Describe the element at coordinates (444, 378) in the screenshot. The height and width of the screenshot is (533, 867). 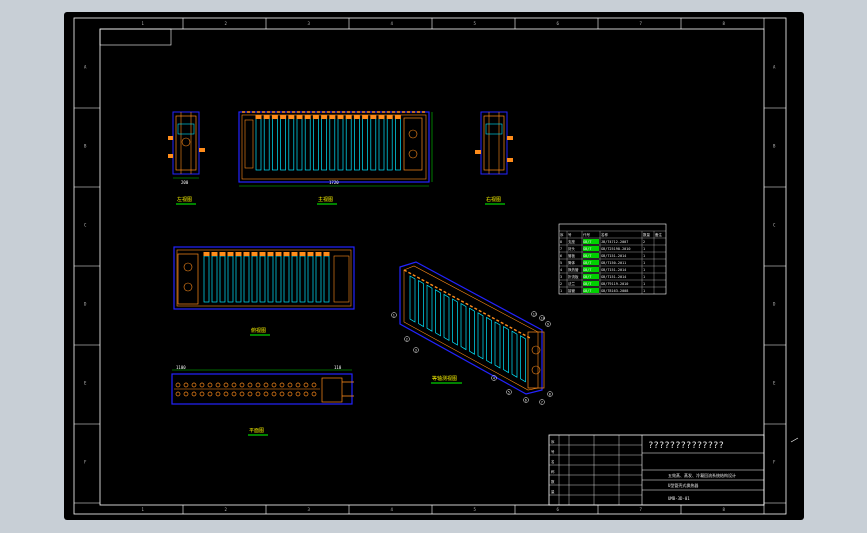
I see `iso-view-caption: 等轴测视图` at that location.